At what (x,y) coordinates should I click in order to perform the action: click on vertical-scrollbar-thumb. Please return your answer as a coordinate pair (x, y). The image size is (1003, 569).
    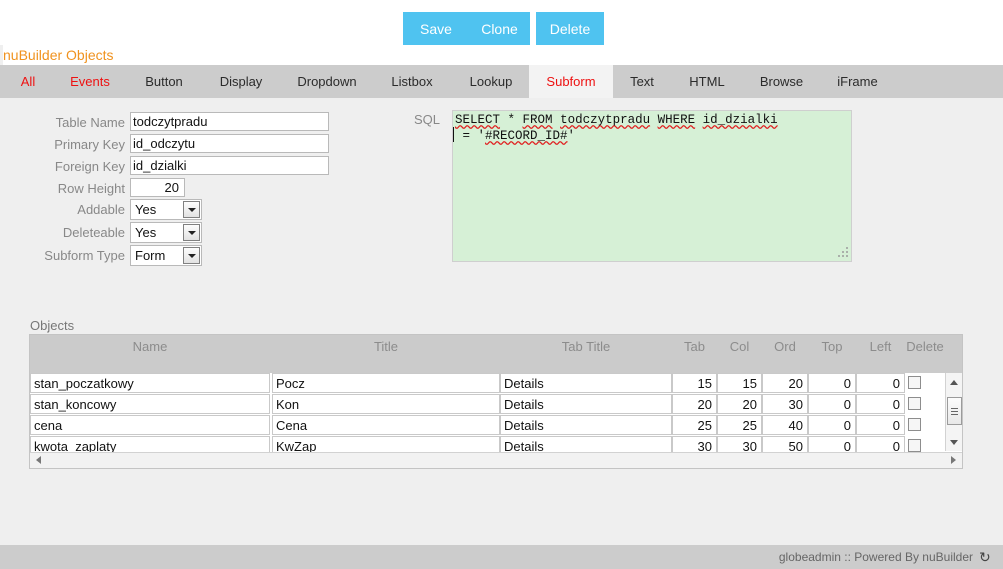
    Looking at the image, I should click on (954, 411).